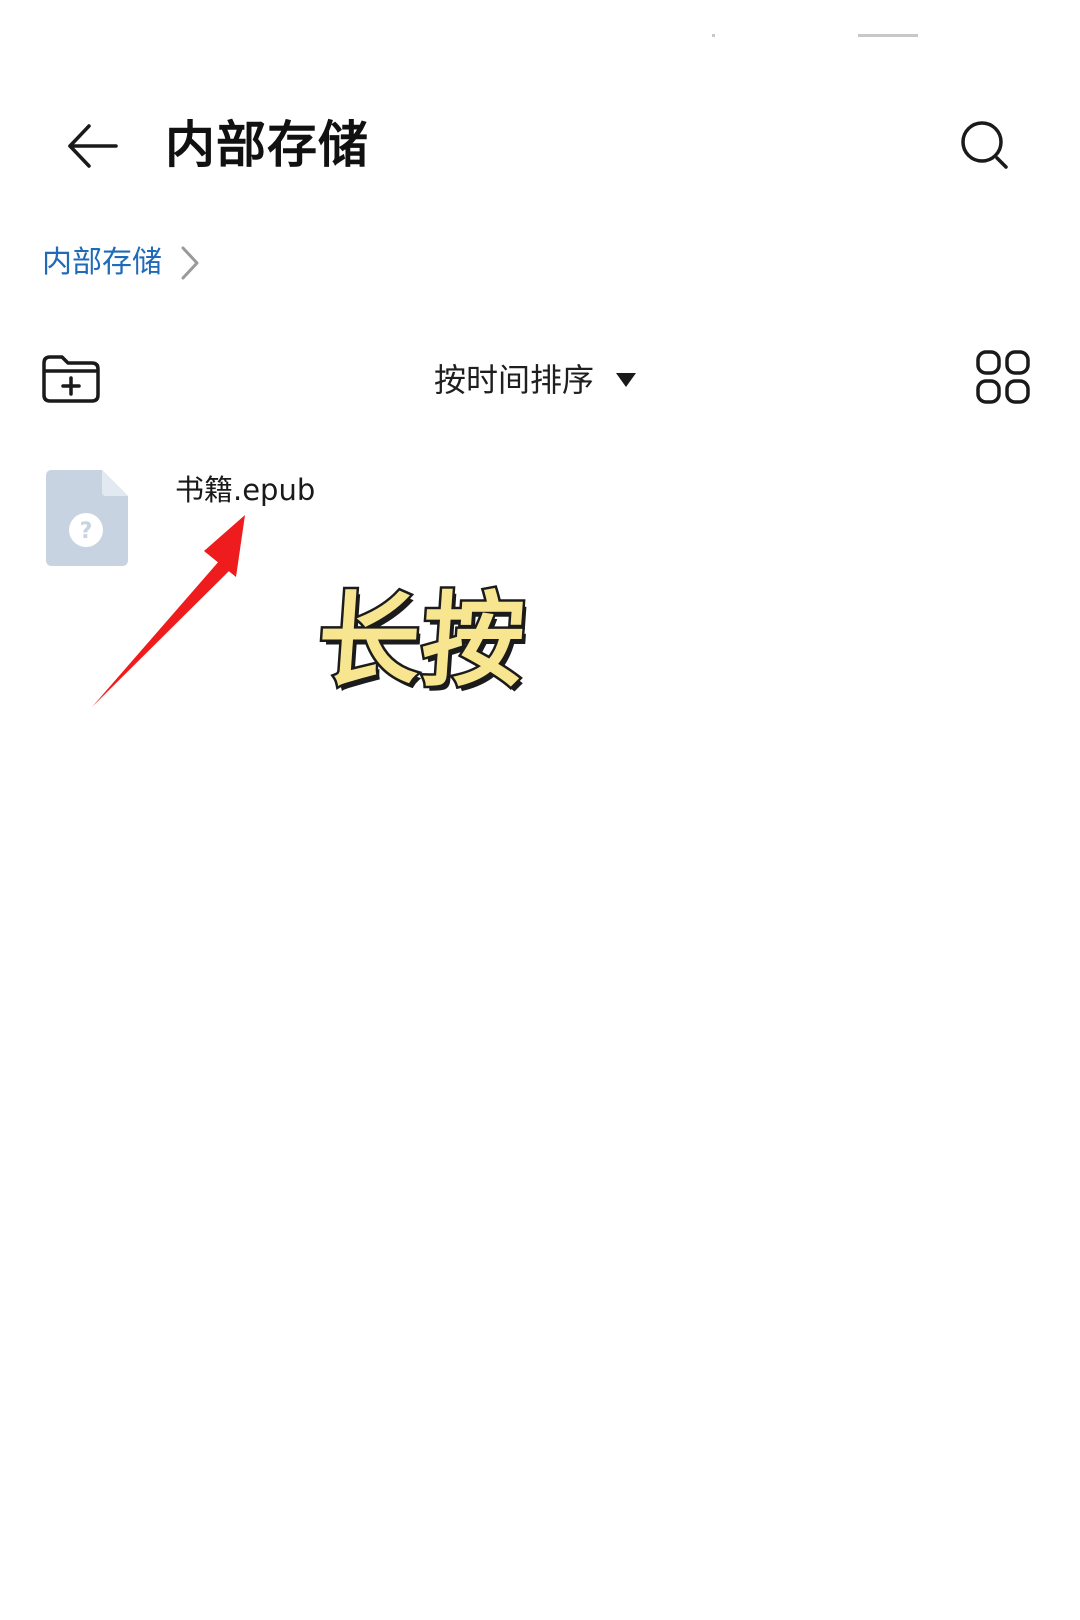  I want to click on back-button, so click(92, 146).